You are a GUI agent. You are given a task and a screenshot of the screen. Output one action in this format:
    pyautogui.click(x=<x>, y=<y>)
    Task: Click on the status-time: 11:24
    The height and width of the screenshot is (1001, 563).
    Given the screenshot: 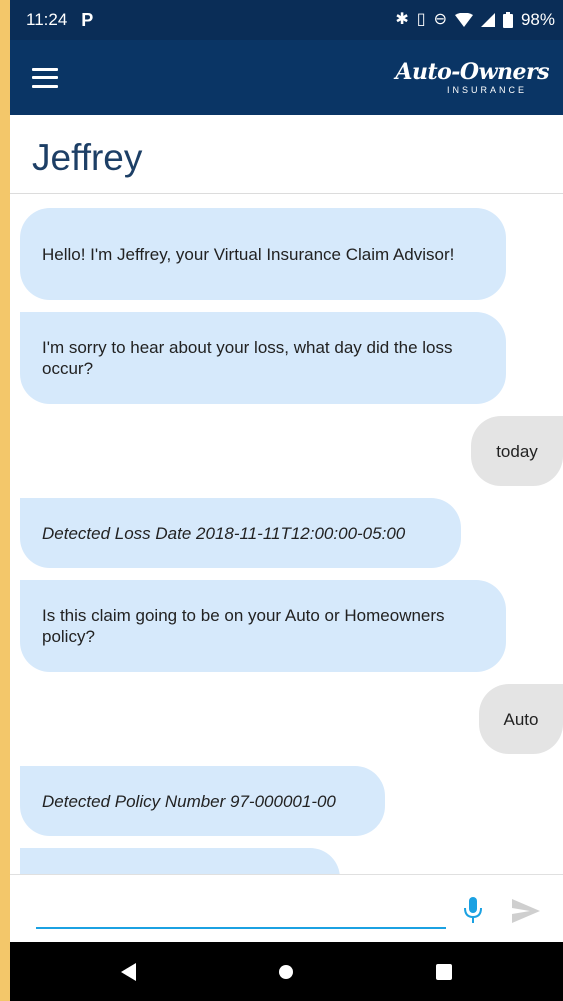 What is the action you would take?
    pyautogui.click(x=47, y=19)
    